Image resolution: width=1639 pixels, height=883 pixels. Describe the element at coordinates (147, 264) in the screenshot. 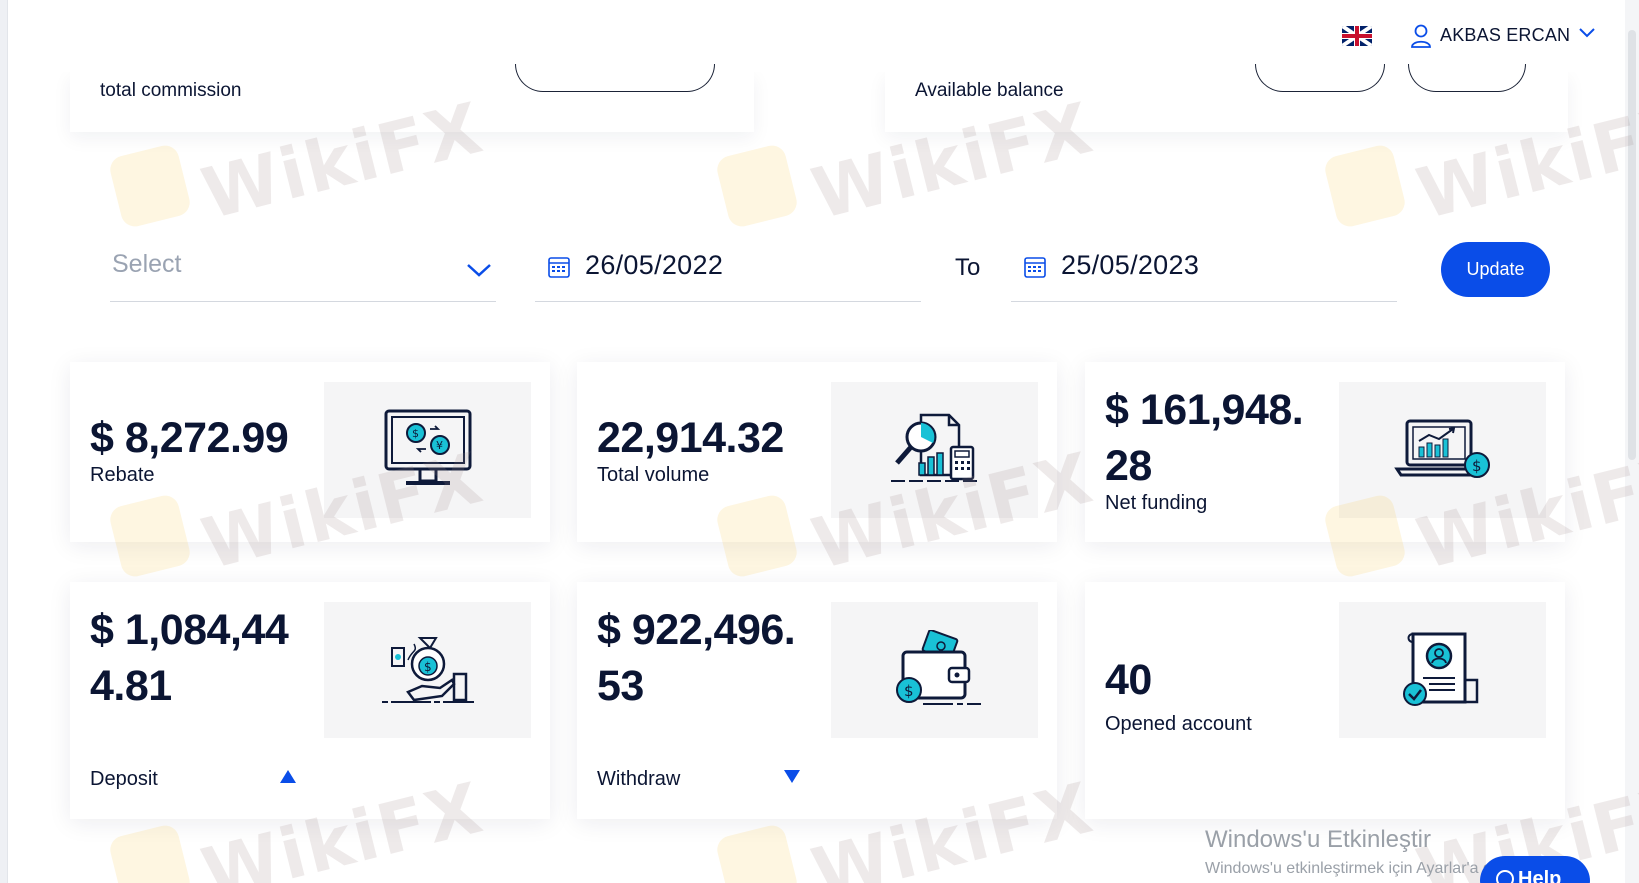

I see `select-placeholder: Select` at that location.